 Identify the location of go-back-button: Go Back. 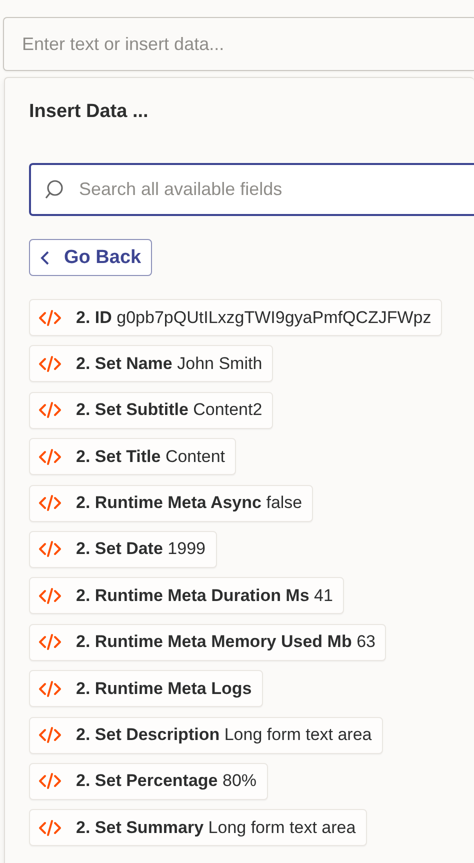
(90, 257).